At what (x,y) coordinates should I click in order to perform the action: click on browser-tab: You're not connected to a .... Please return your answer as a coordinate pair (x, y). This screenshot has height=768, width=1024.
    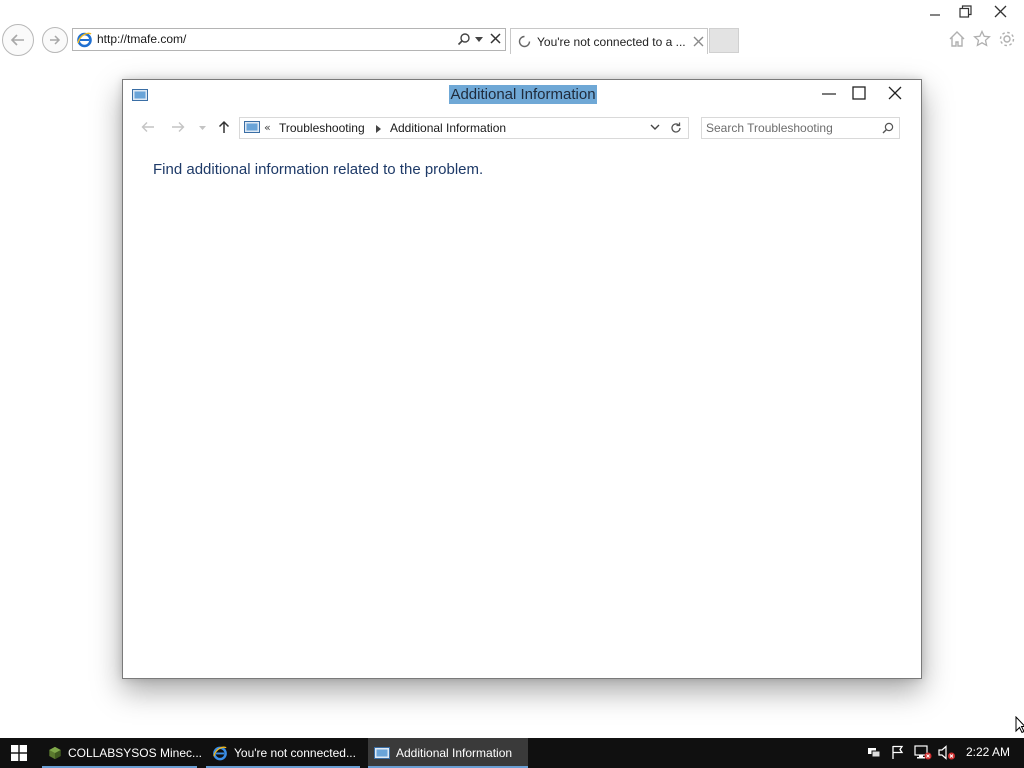
    Looking at the image, I should click on (609, 41).